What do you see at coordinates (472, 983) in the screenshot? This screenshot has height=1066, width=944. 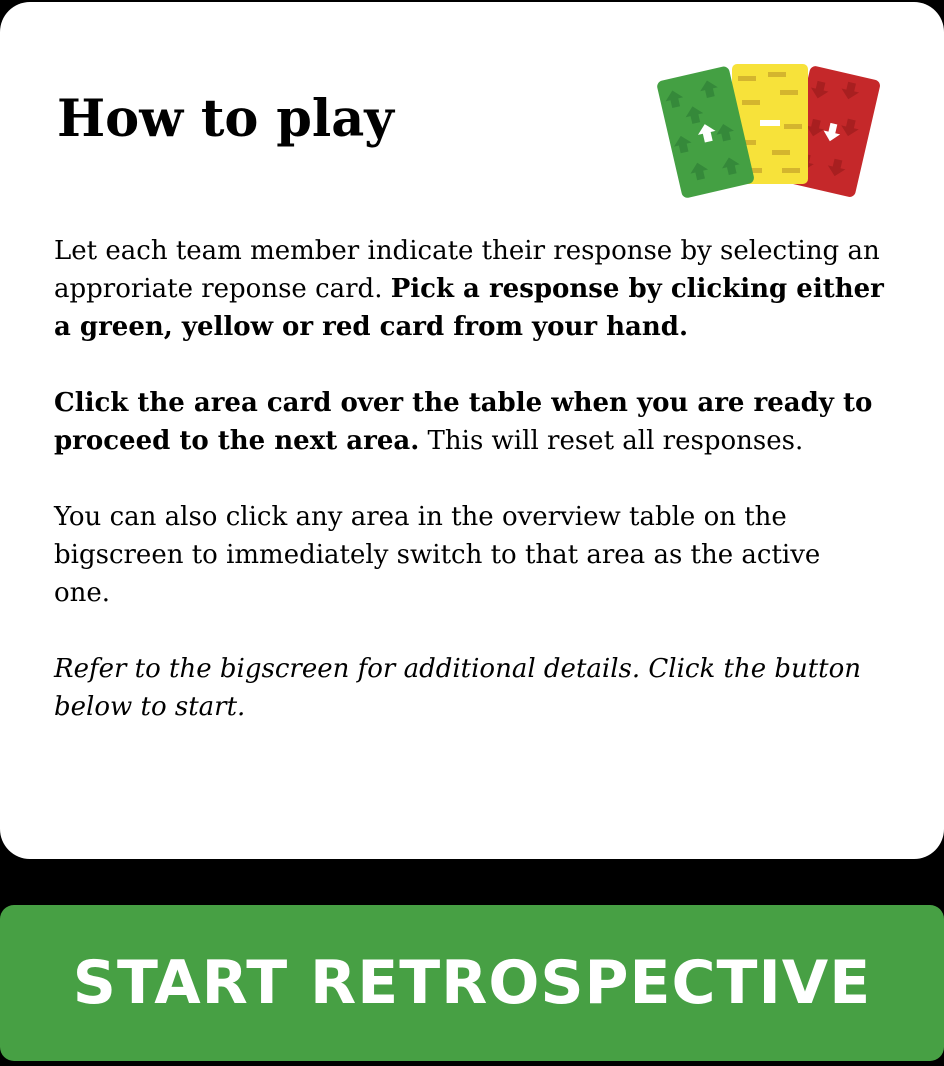 I see `start-retrospective-button: START RETROSPECTIVE` at bounding box center [472, 983].